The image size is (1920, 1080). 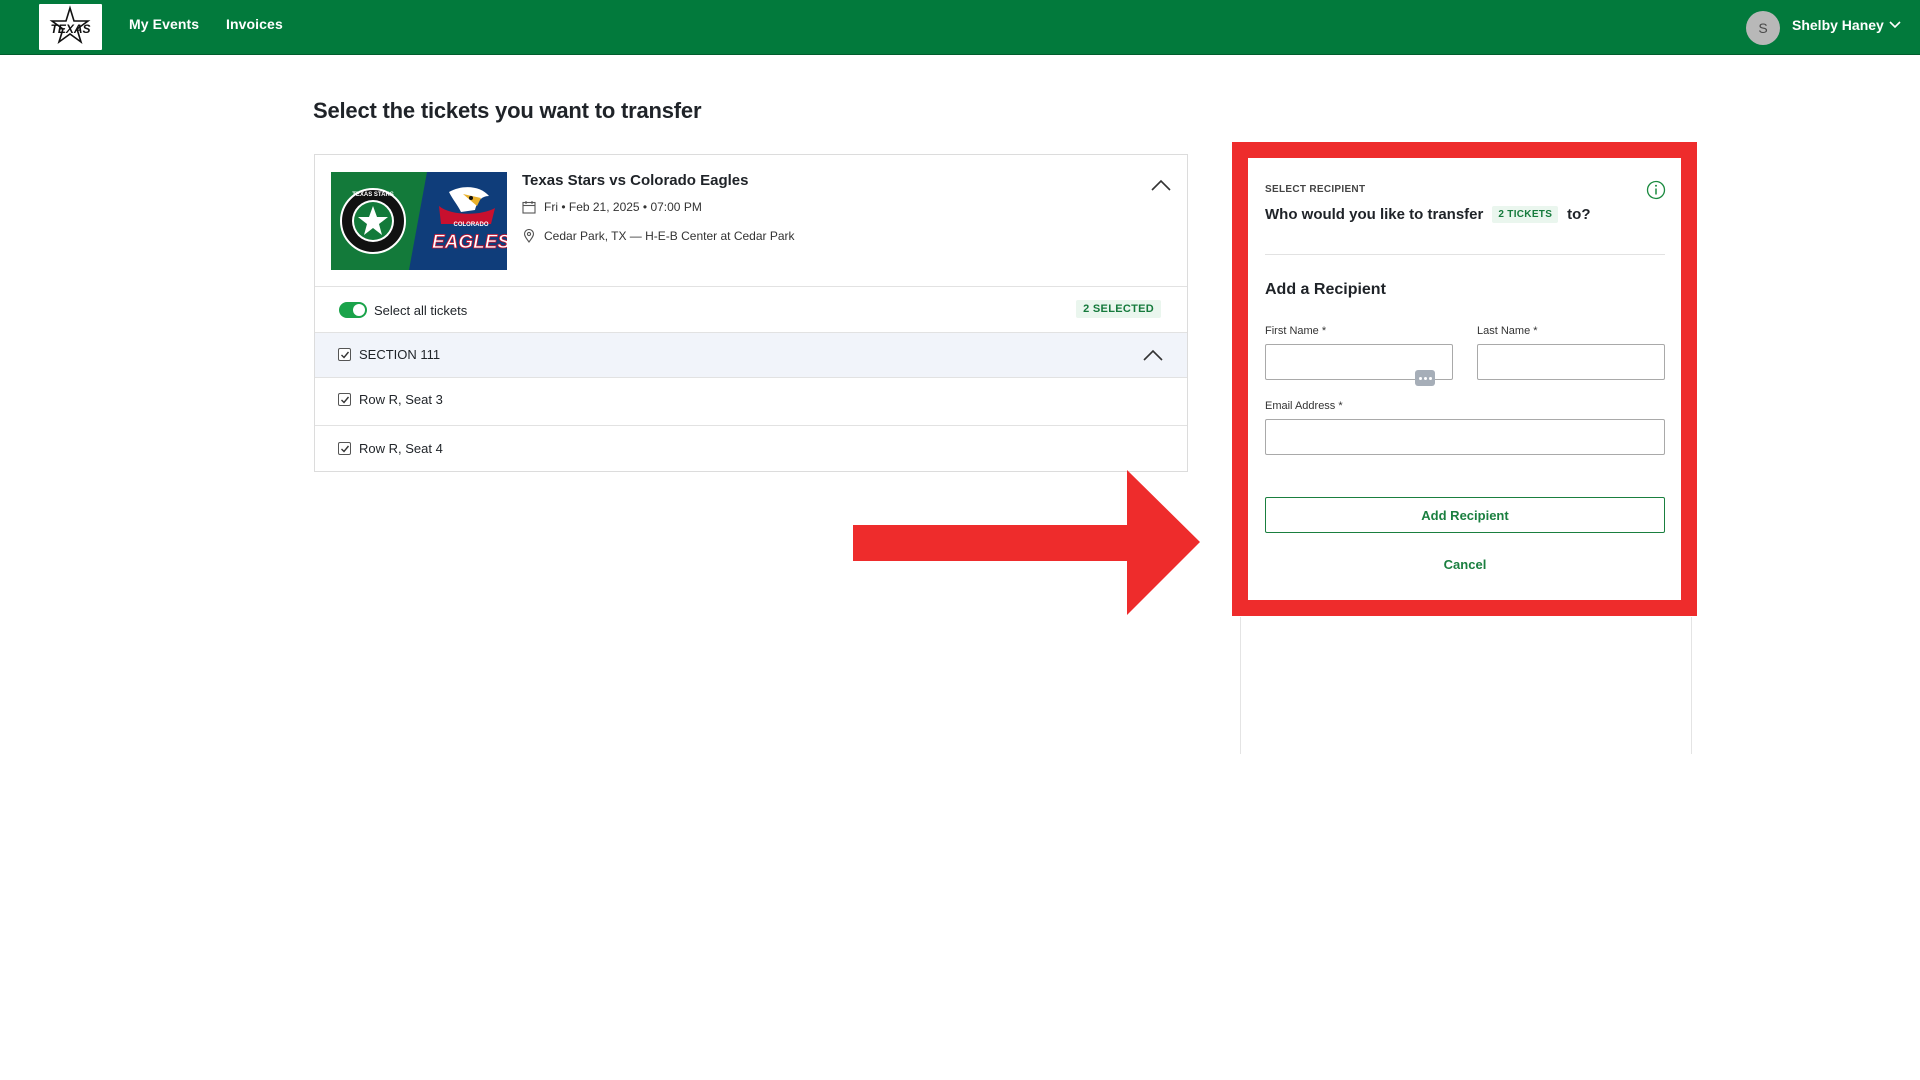 What do you see at coordinates (1571, 362) in the screenshot?
I see `last-name-field` at bounding box center [1571, 362].